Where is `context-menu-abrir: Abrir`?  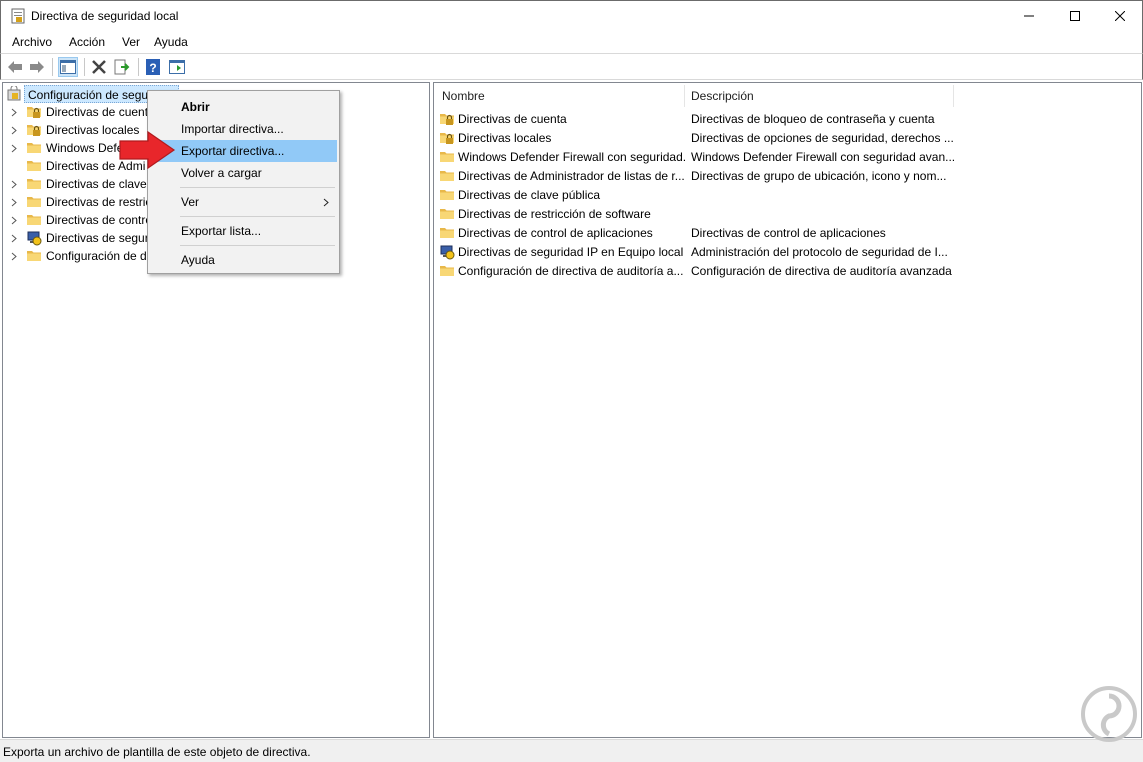
context-menu-abrir: Abrir is located at coordinates (244, 107).